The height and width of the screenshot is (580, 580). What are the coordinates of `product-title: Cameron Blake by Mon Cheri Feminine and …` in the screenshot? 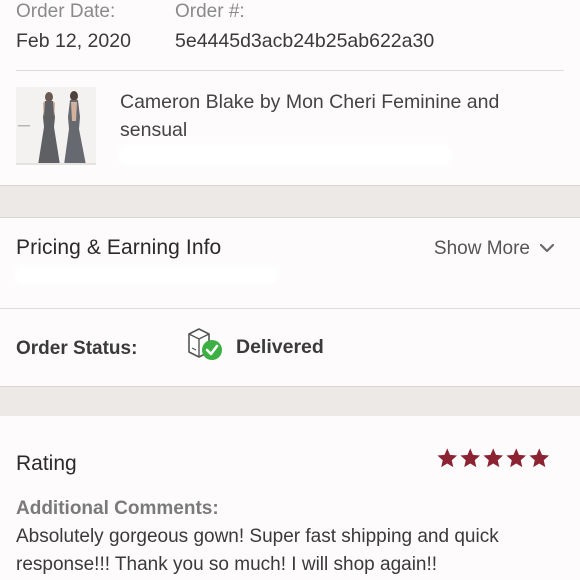 It's located at (340, 116).